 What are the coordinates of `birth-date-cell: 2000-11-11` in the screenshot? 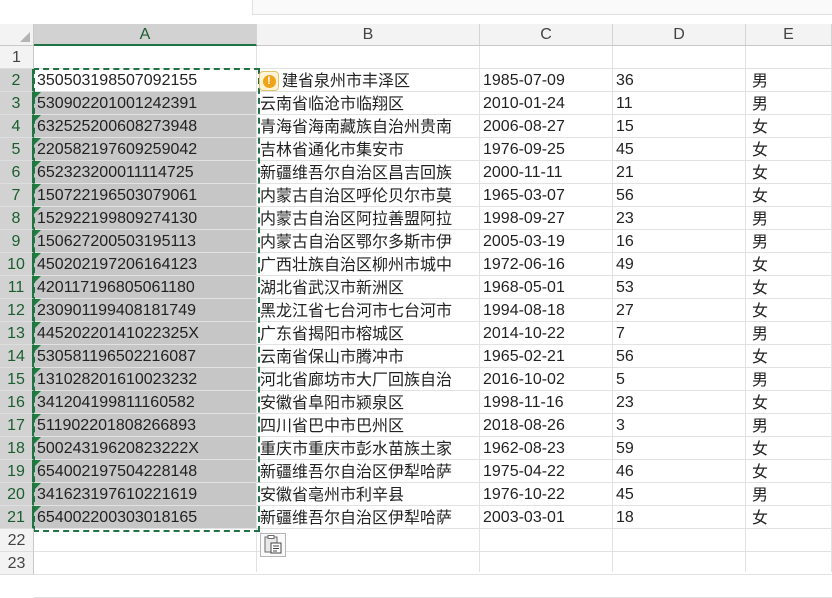 It's located at (546, 172).